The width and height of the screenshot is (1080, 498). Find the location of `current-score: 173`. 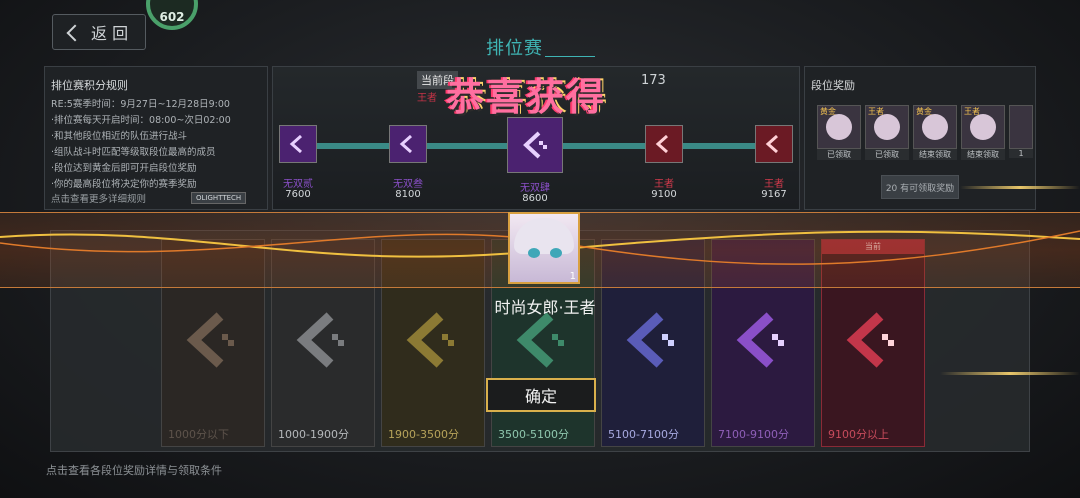

current-score: 173 is located at coordinates (653, 80).